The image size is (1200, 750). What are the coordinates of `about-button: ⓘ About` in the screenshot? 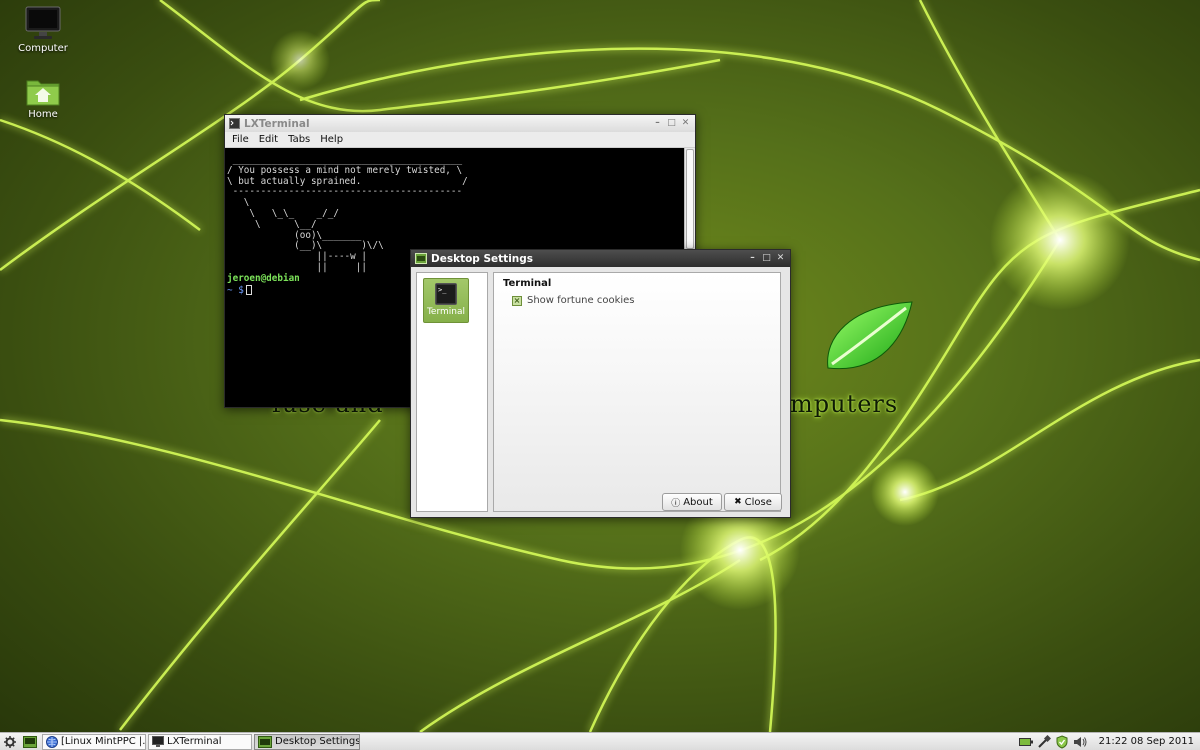 It's located at (692, 502).